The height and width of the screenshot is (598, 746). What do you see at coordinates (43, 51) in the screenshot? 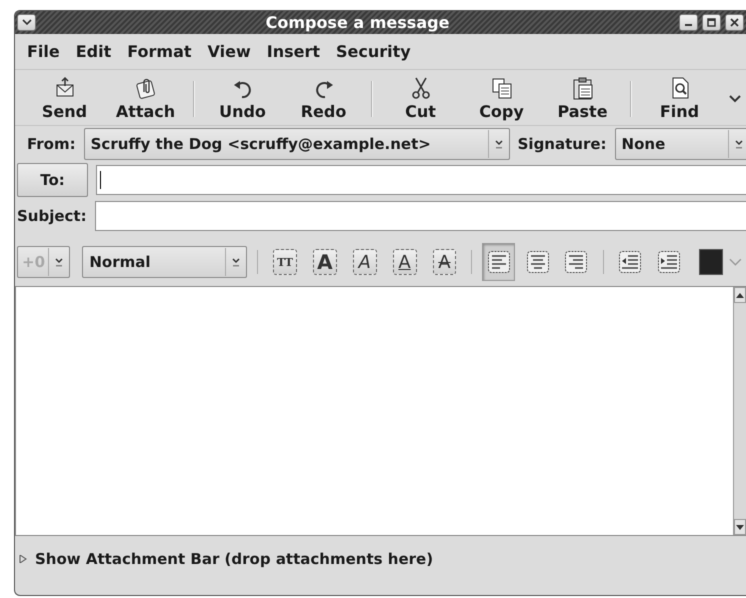
I see `menu-item: File` at bounding box center [43, 51].